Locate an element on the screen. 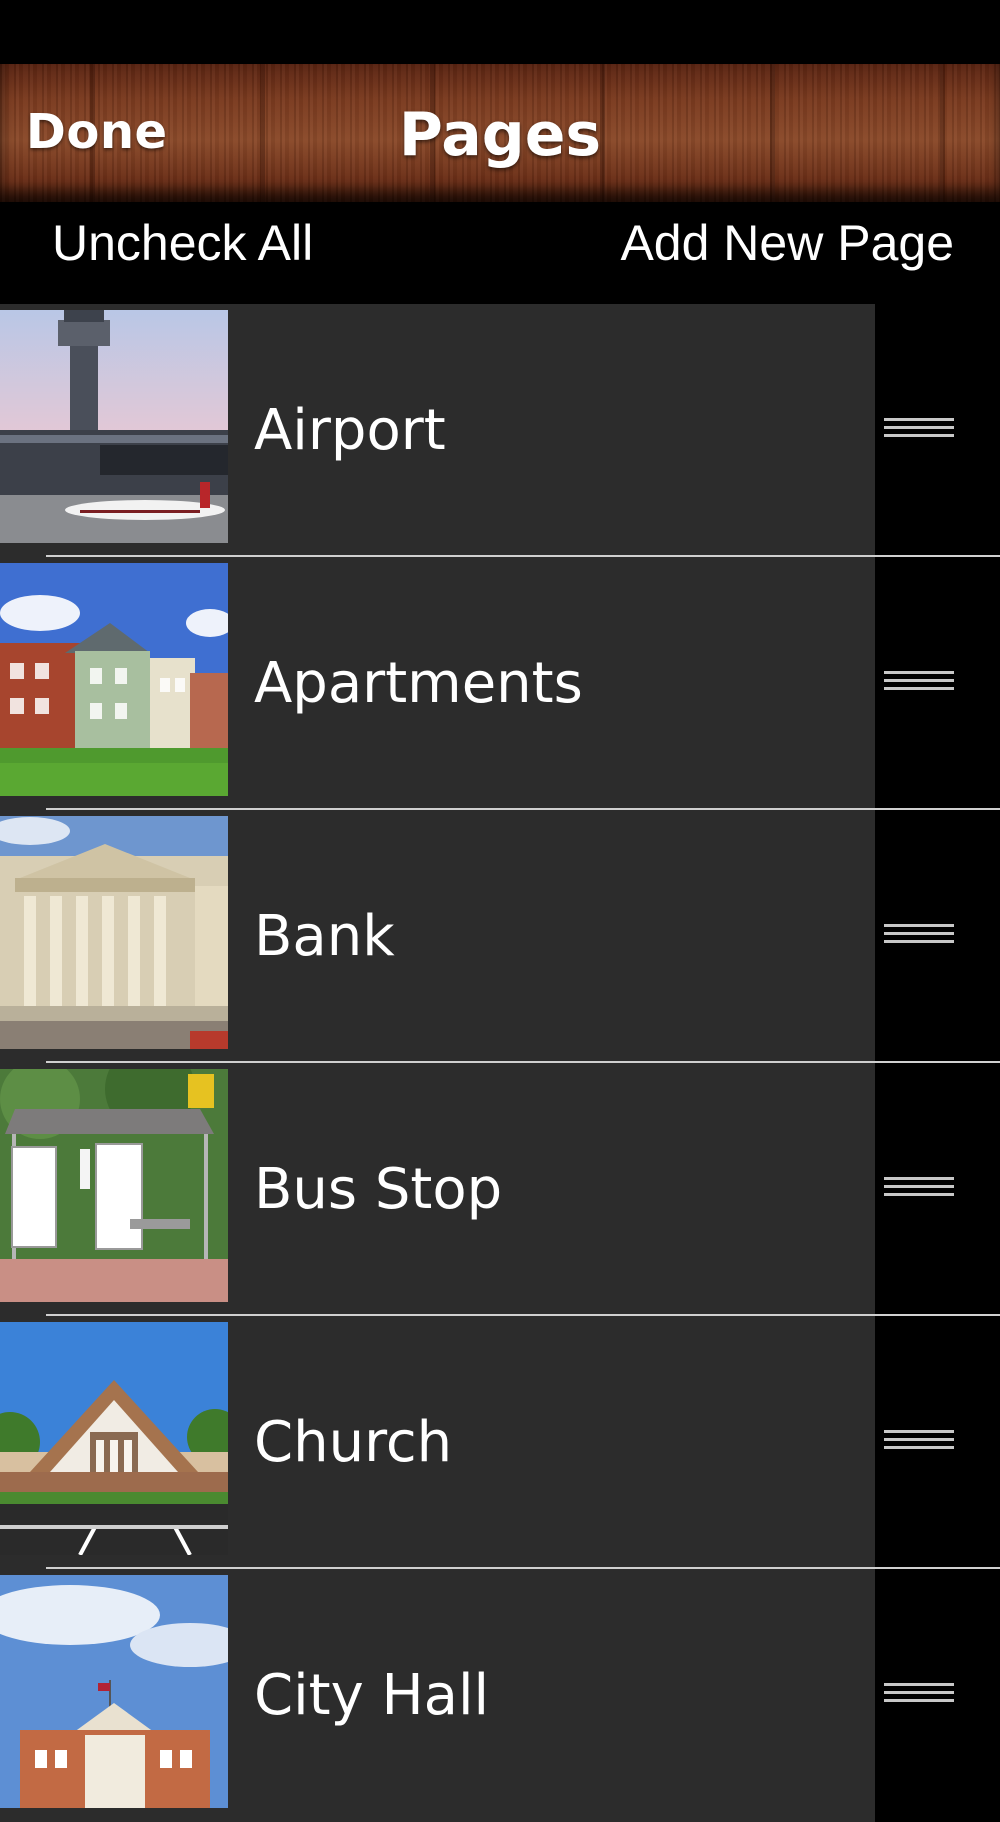 This screenshot has height=1822, width=1000. page-label: Church is located at coordinates (353, 1442).